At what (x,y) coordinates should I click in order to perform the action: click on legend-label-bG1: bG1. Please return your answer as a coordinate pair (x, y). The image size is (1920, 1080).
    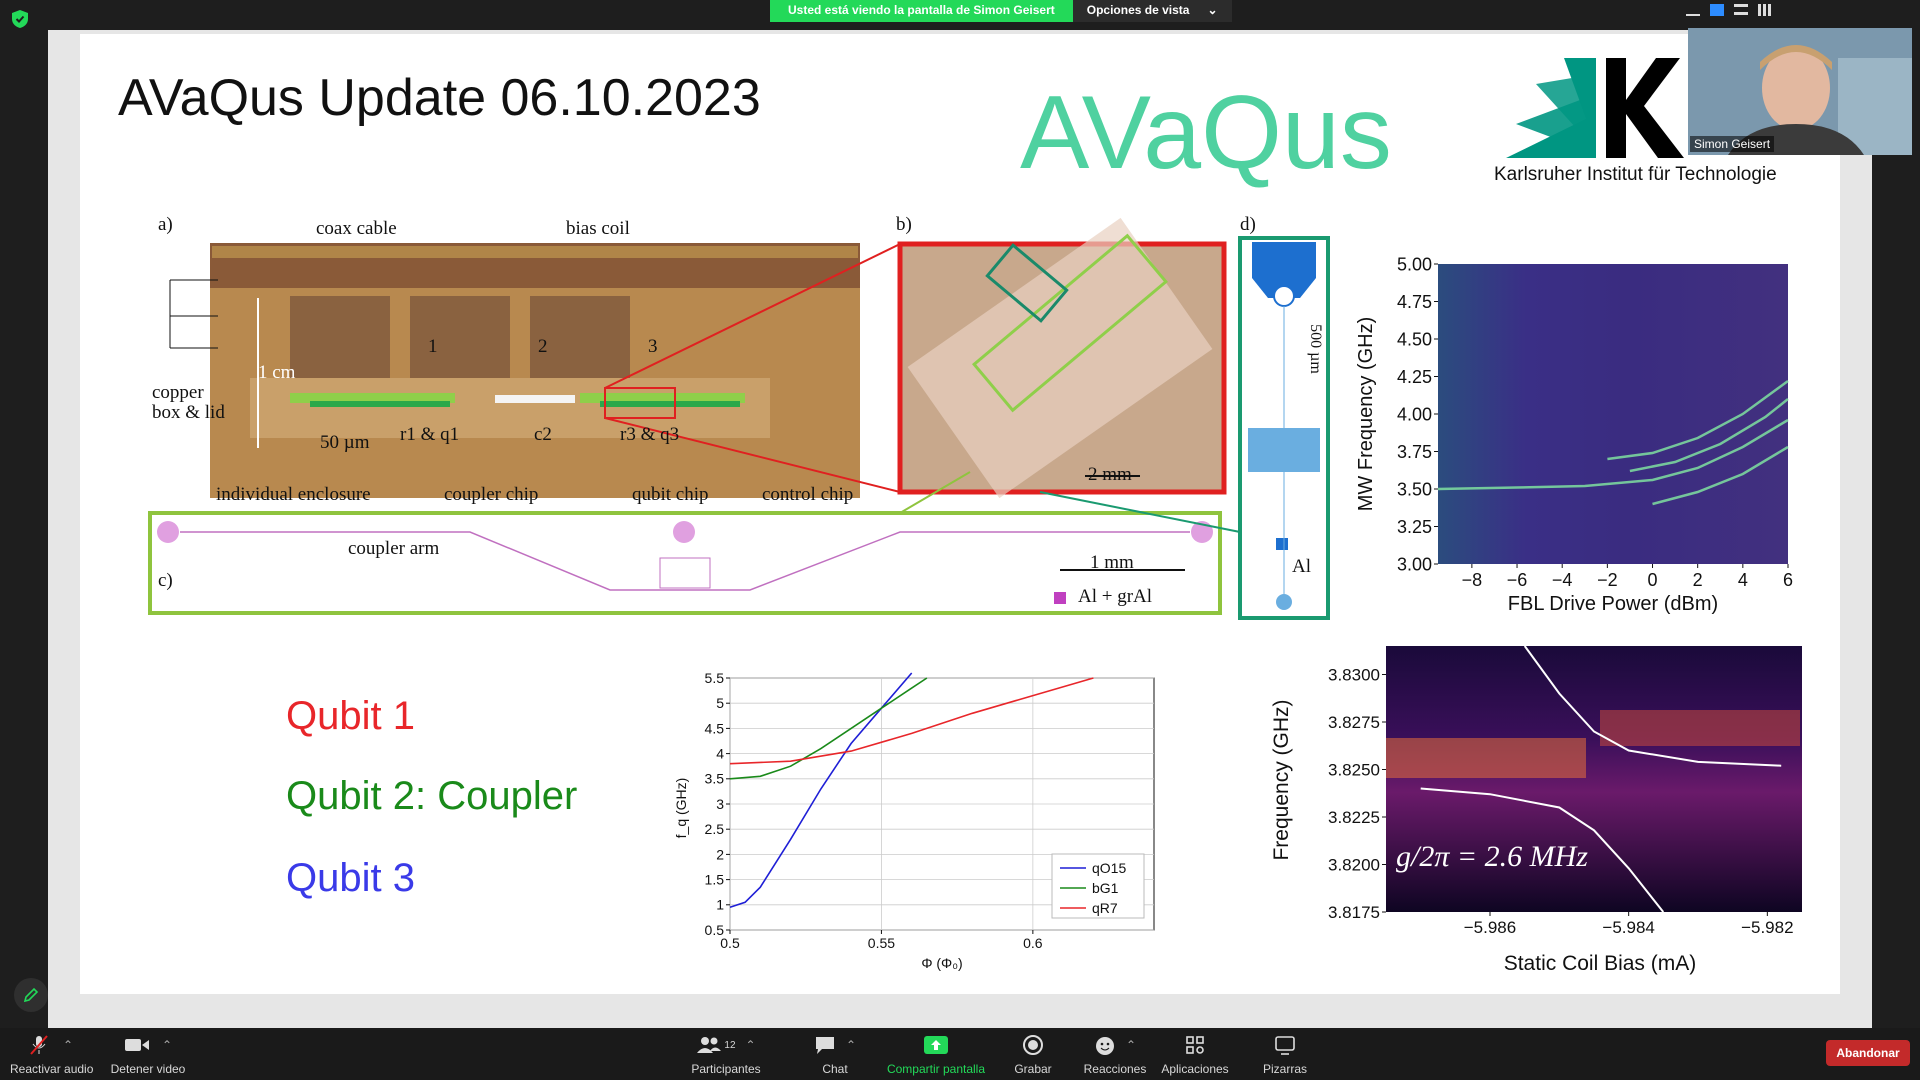
    Looking at the image, I should click on (1105, 888).